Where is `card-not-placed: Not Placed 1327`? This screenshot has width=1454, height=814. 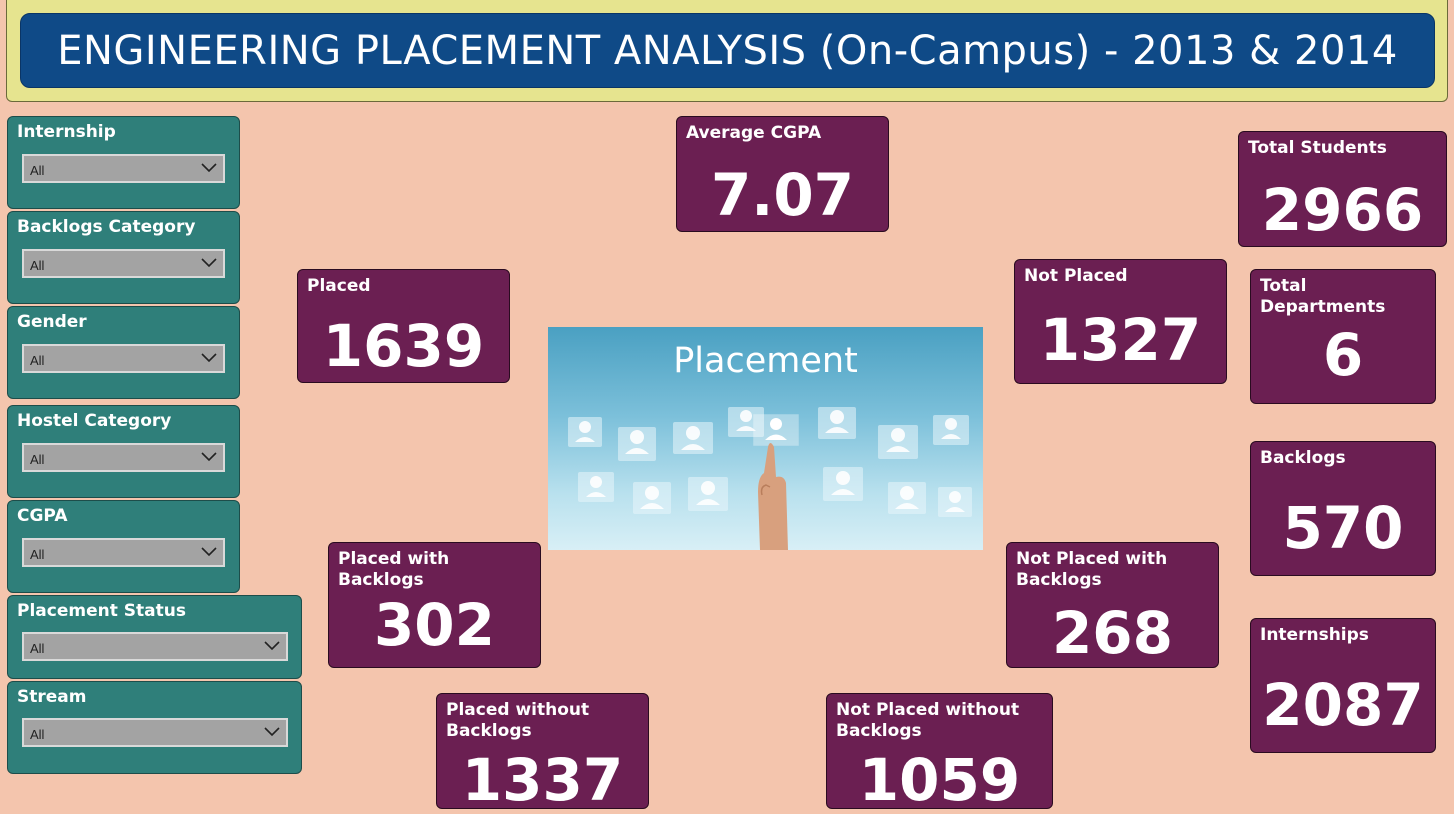 card-not-placed: Not Placed 1327 is located at coordinates (1120, 321).